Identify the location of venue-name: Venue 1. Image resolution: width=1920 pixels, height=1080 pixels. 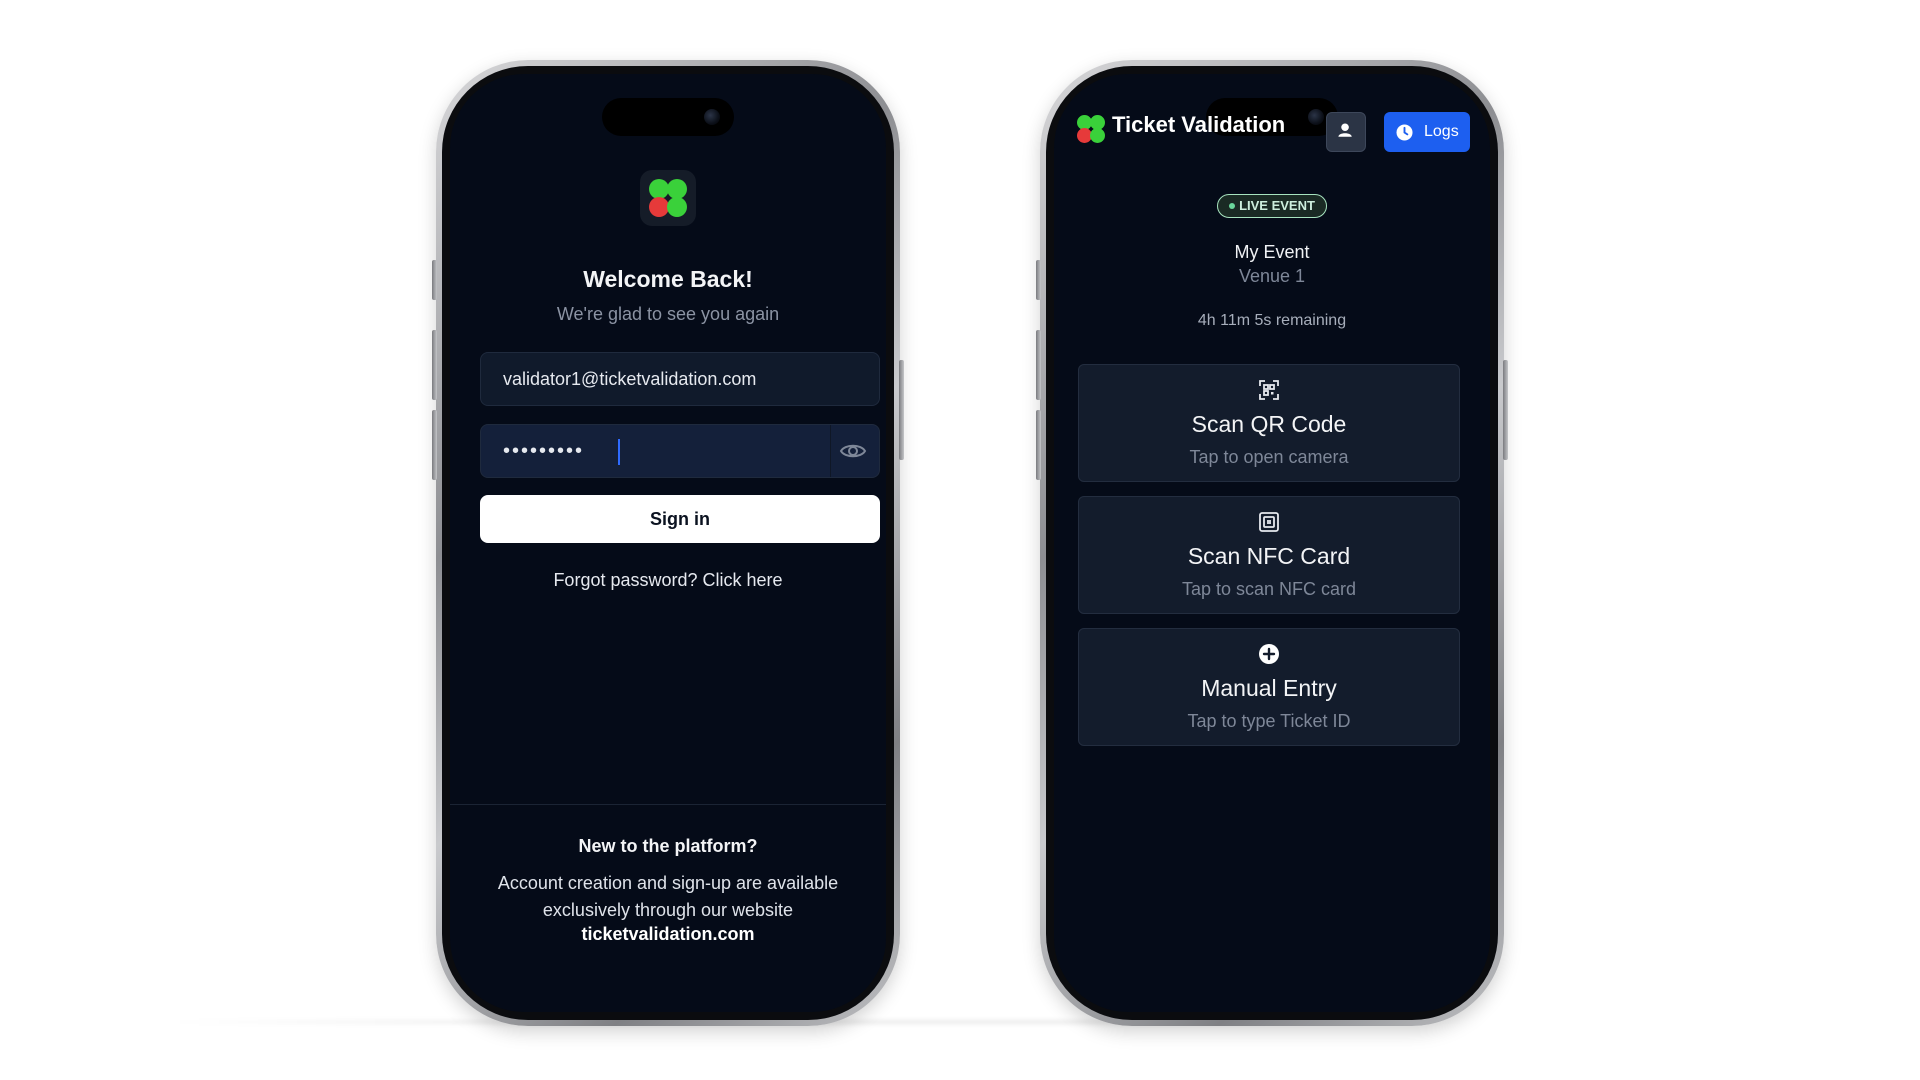
(1272, 276).